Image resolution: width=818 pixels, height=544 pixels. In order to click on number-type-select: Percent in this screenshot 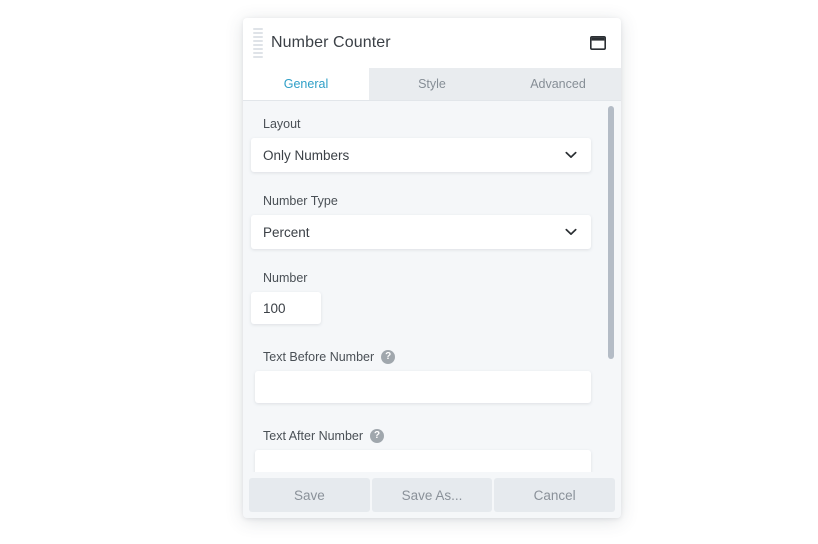, I will do `click(421, 232)`.